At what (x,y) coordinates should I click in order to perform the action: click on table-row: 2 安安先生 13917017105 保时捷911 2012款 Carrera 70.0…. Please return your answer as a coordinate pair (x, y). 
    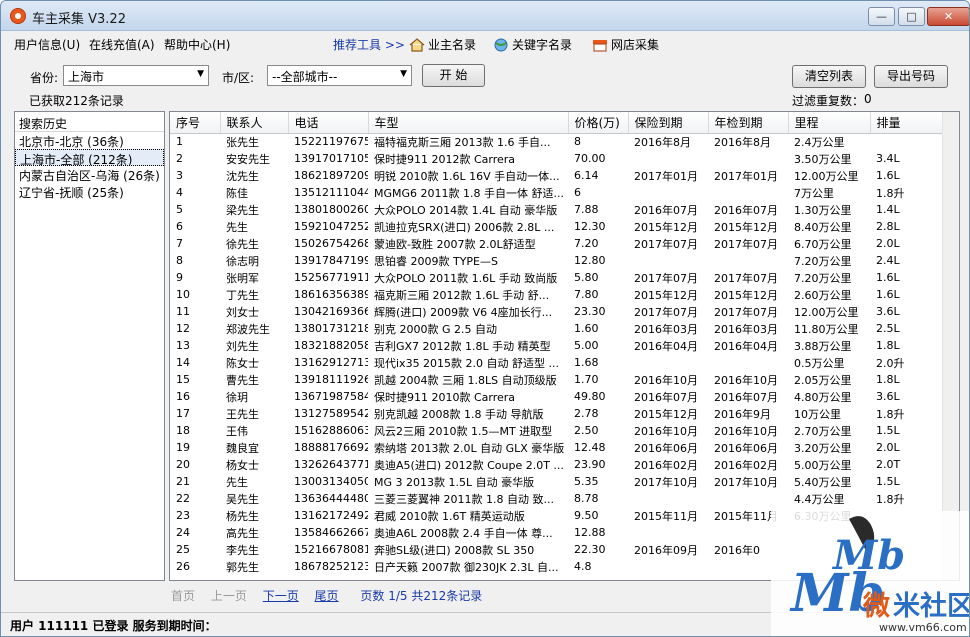
    Looking at the image, I should click on (556, 158).